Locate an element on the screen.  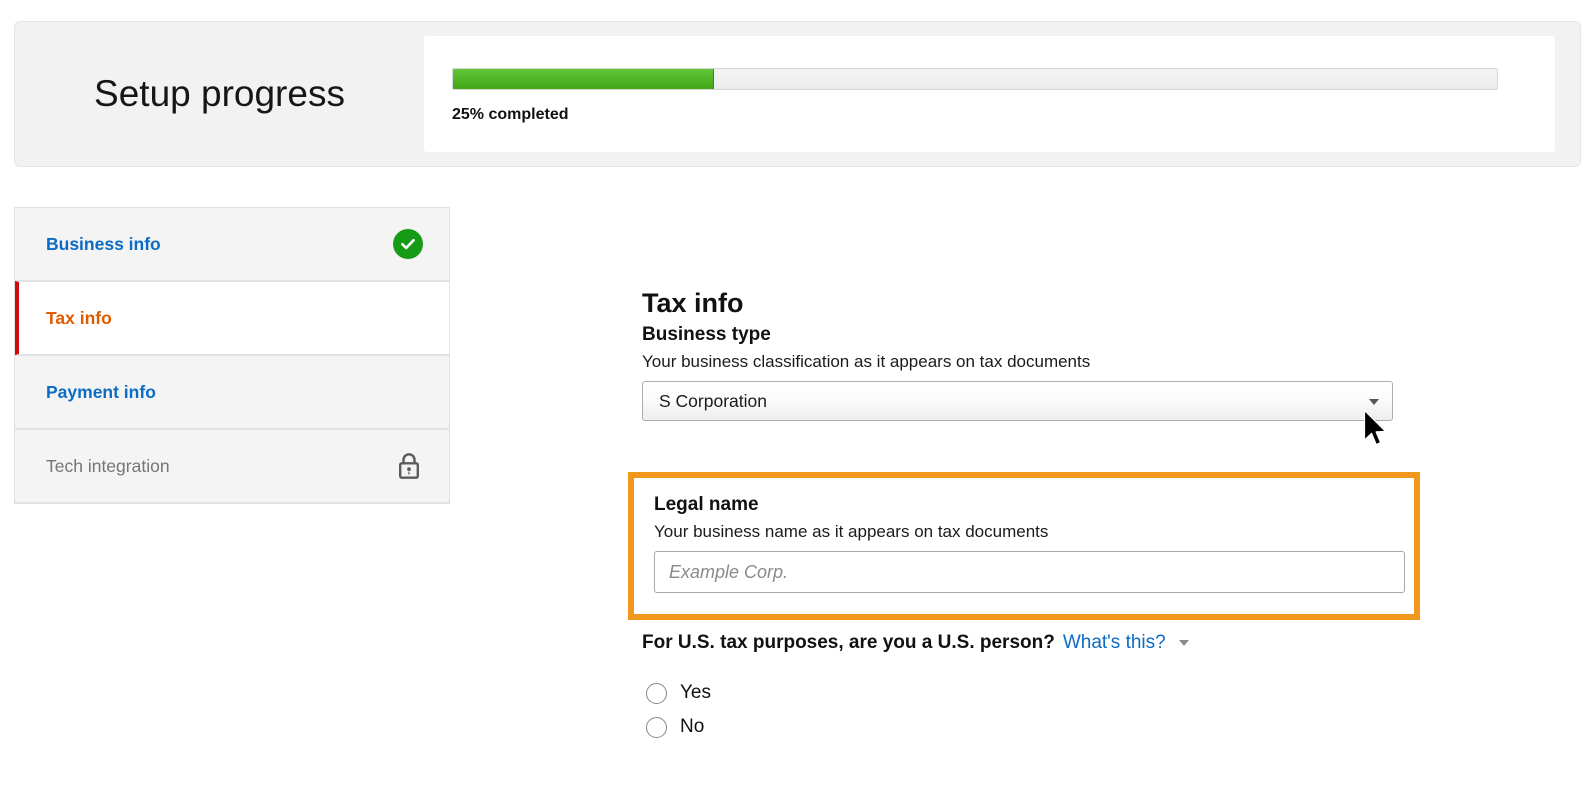
sidebar-item-label: Payment info is located at coordinates (101, 391).